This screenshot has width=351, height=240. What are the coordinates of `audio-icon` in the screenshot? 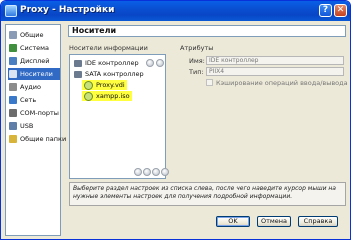 It's located at (13, 87).